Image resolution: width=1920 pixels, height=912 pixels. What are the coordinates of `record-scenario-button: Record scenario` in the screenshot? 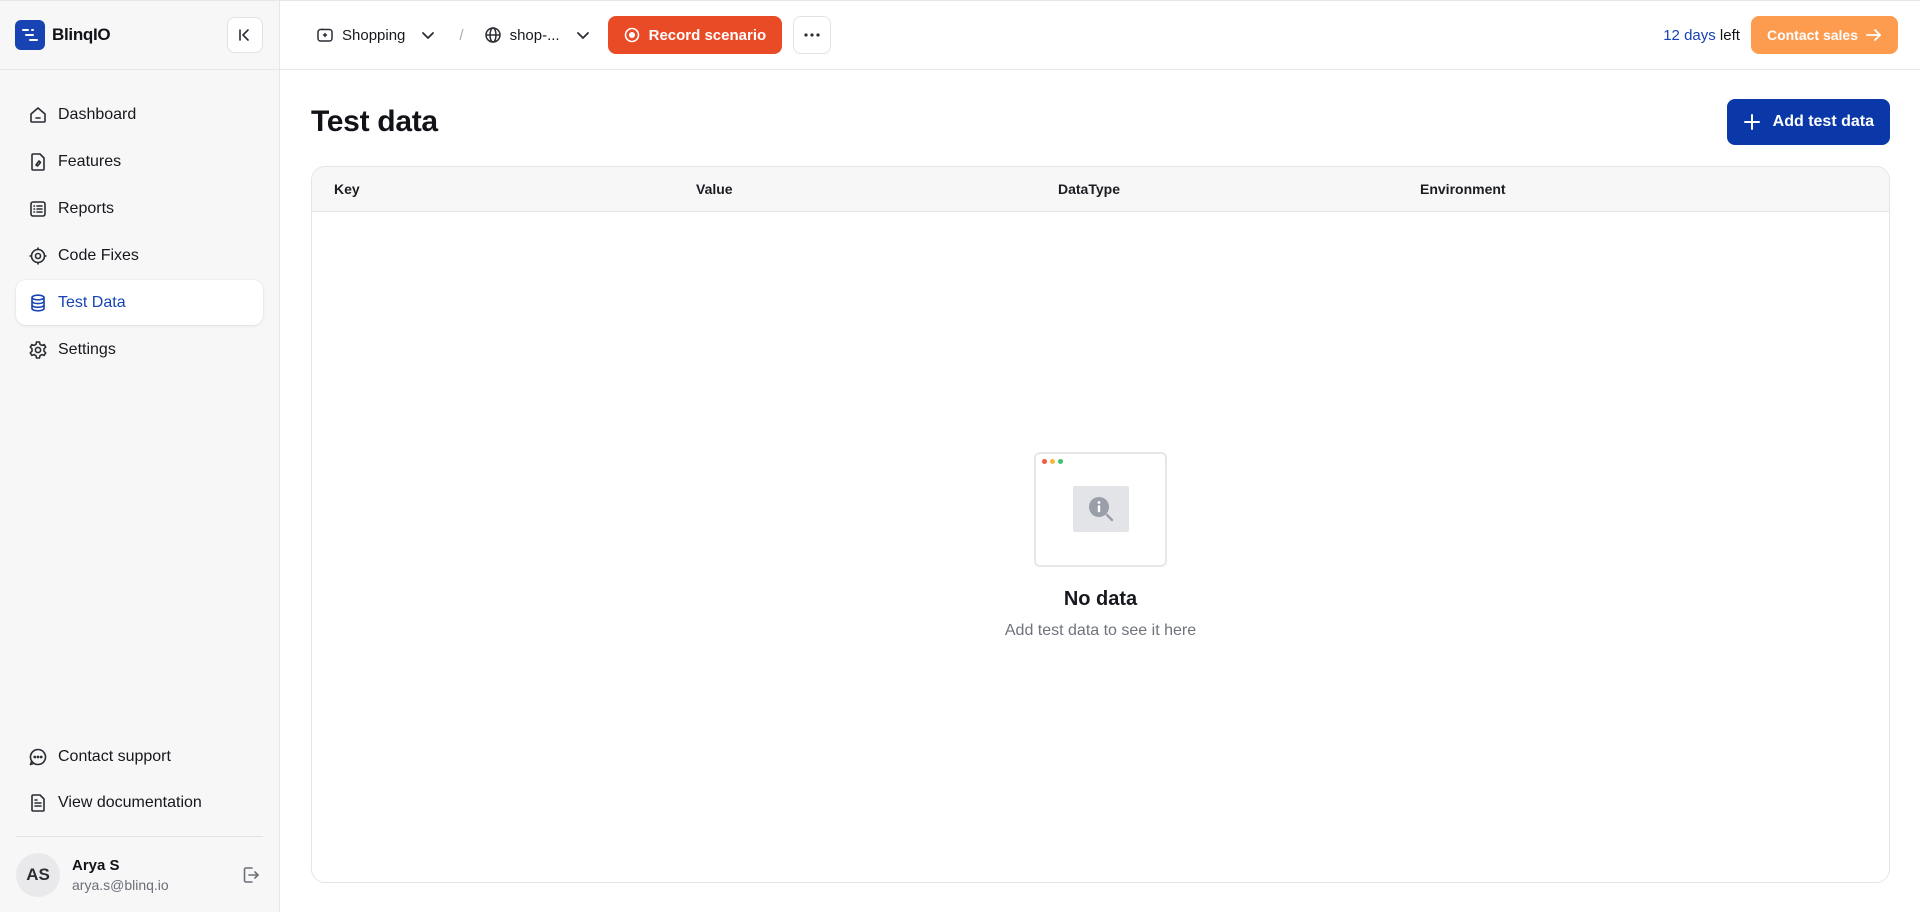 It's located at (695, 35).